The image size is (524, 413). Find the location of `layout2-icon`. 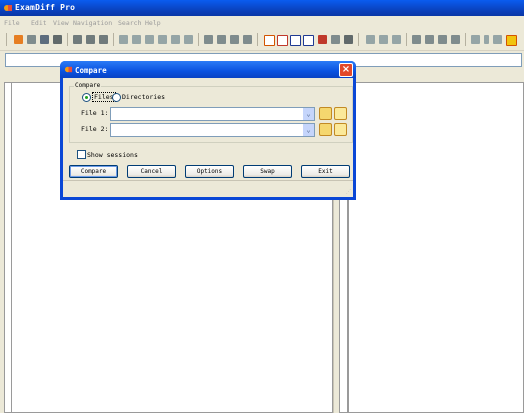

layout2-icon is located at coordinates (282, 40).